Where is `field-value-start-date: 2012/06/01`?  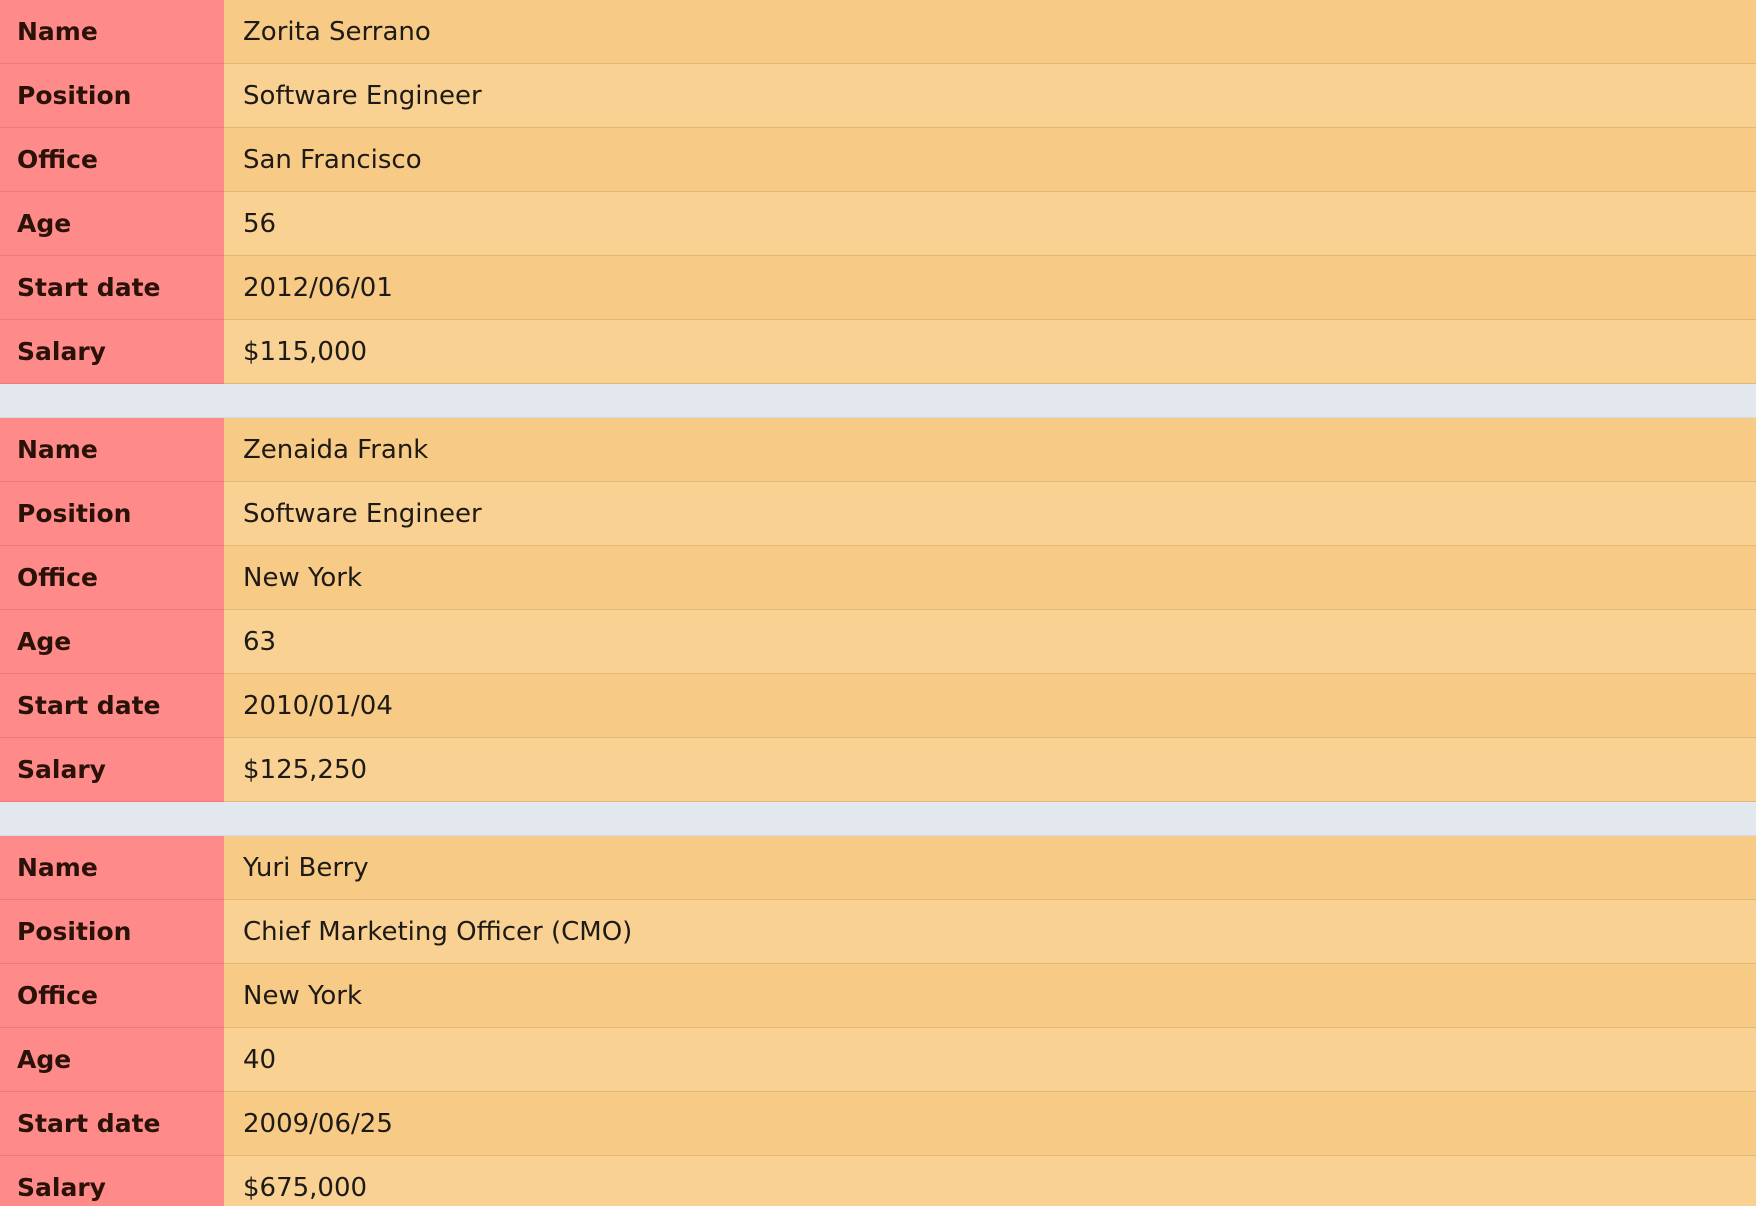 field-value-start-date: 2012/06/01 is located at coordinates (990, 287).